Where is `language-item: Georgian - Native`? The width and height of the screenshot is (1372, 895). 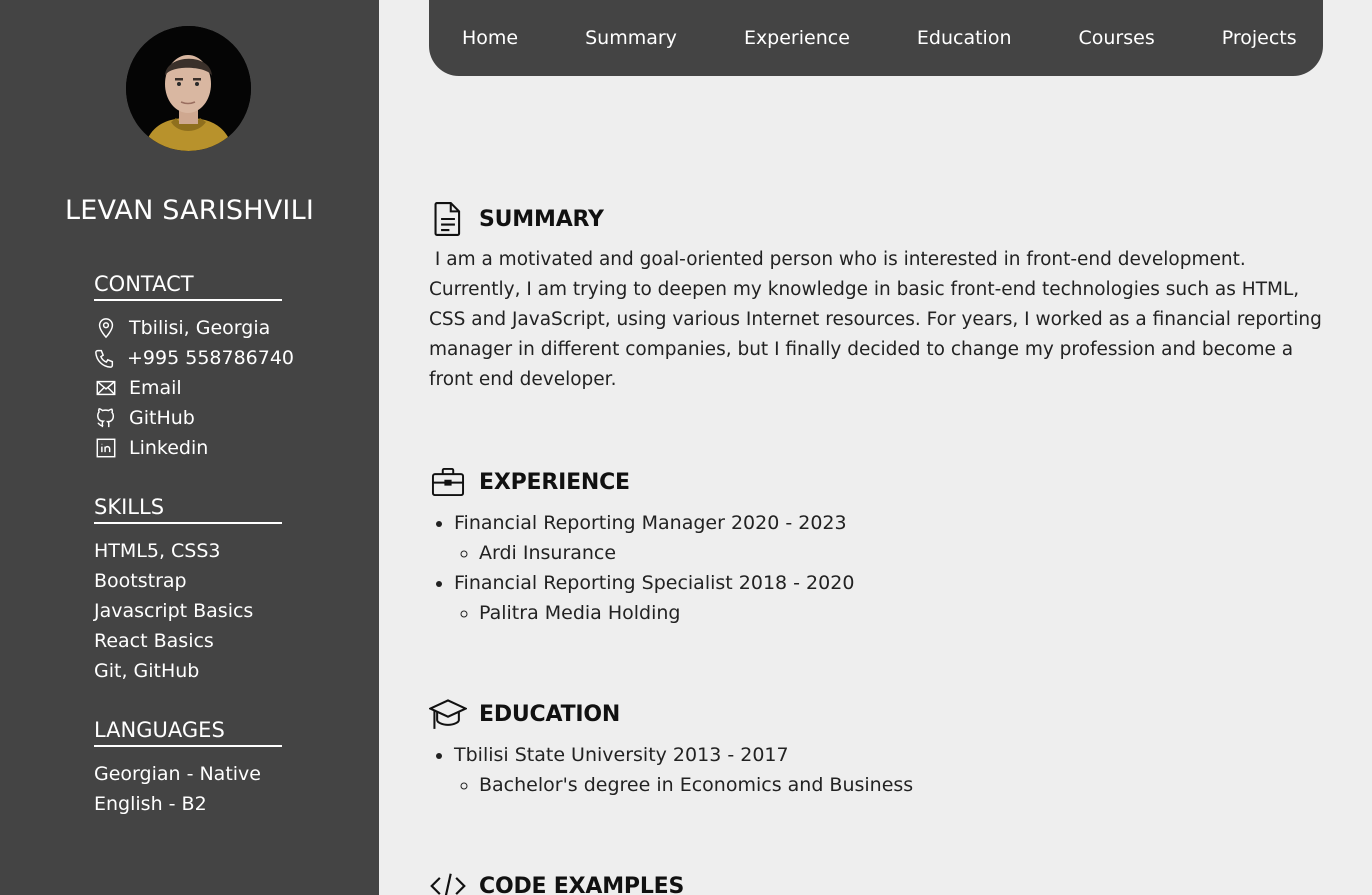 language-item: Georgian - Native is located at coordinates (177, 774).